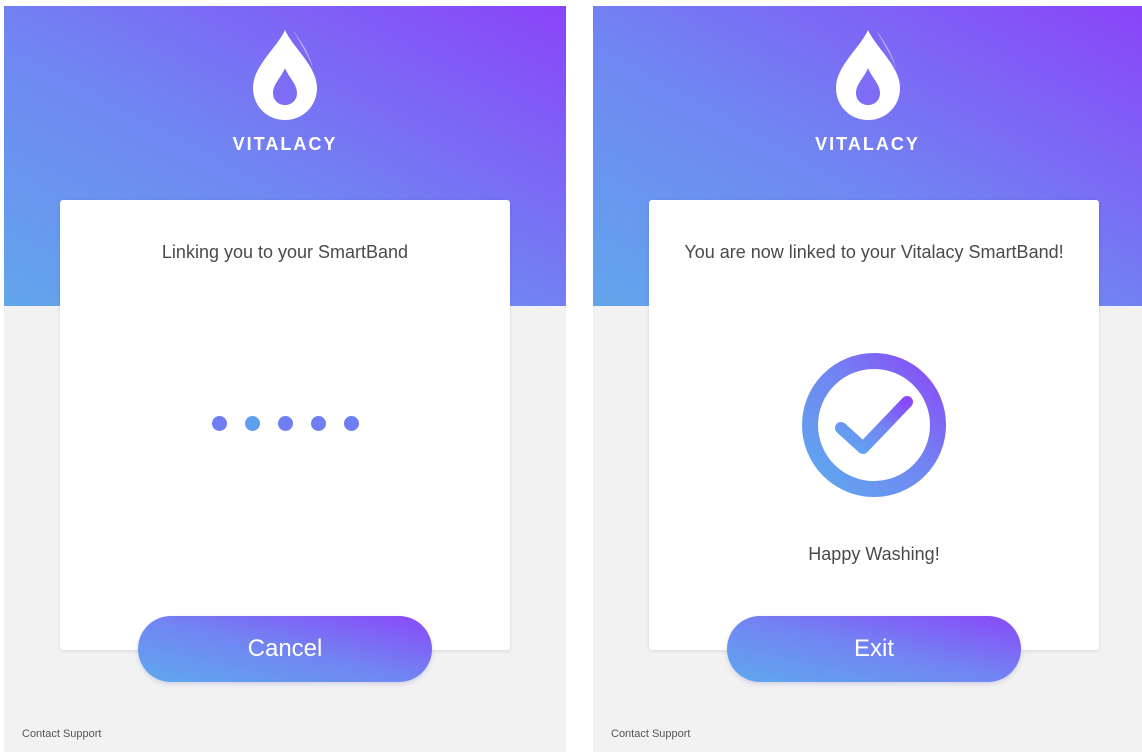  I want to click on exit-button: Exit, so click(874, 649).